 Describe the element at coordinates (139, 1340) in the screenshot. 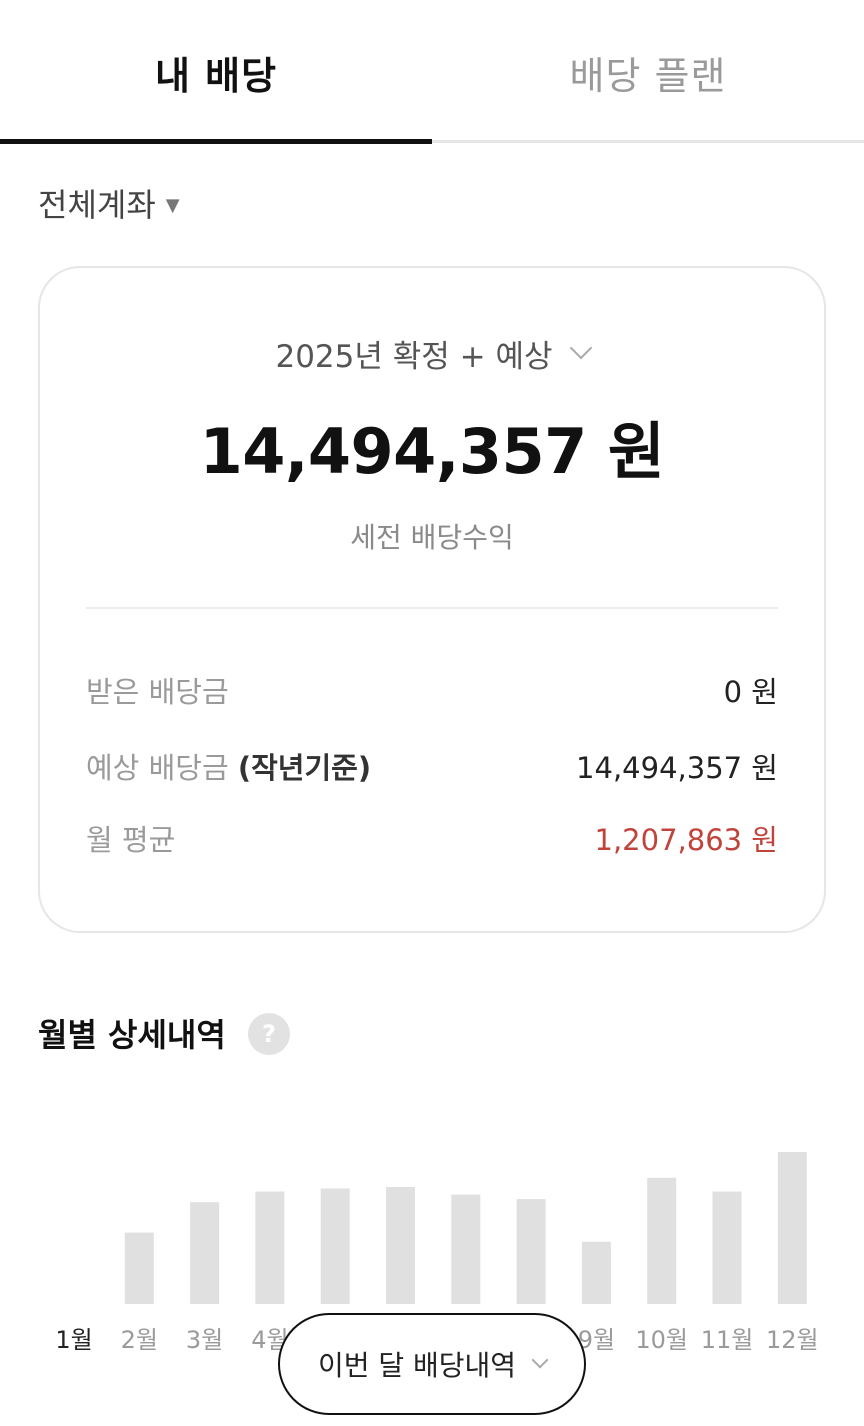

I see `month-label-2: 2월` at that location.